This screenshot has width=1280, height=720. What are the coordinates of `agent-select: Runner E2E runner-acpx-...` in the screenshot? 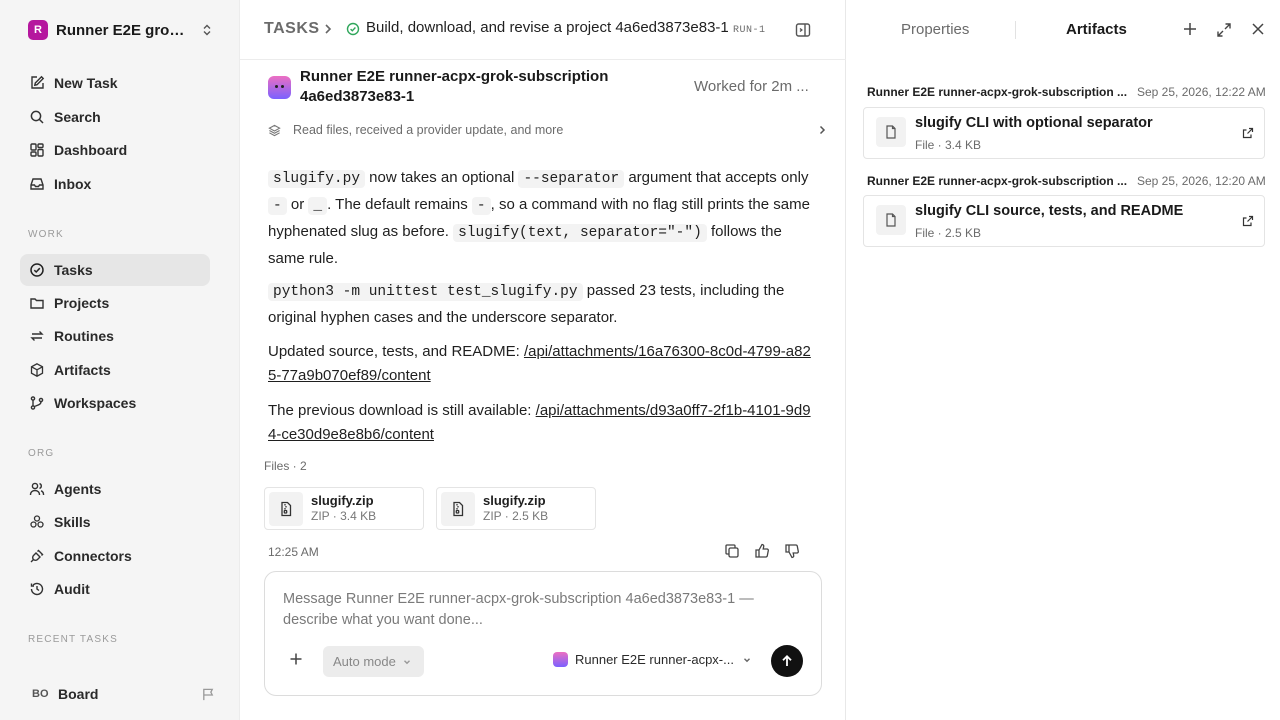 It's located at (652, 659).